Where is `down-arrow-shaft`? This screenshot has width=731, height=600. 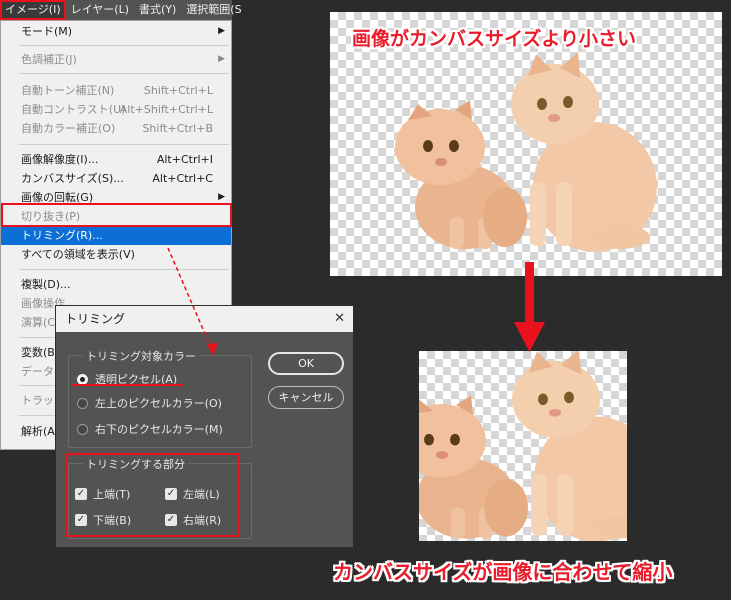
down-arrow-shaft is located at coordinates (529, 294).